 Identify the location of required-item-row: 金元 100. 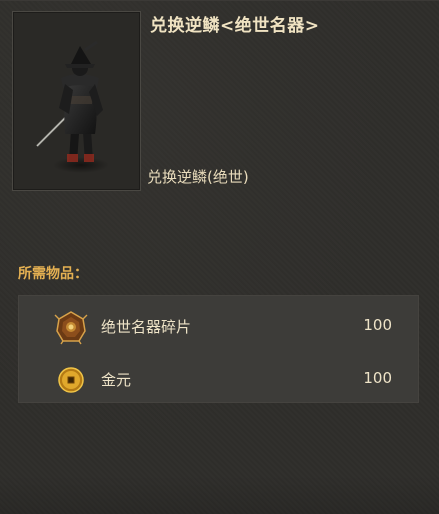
(218, 378).